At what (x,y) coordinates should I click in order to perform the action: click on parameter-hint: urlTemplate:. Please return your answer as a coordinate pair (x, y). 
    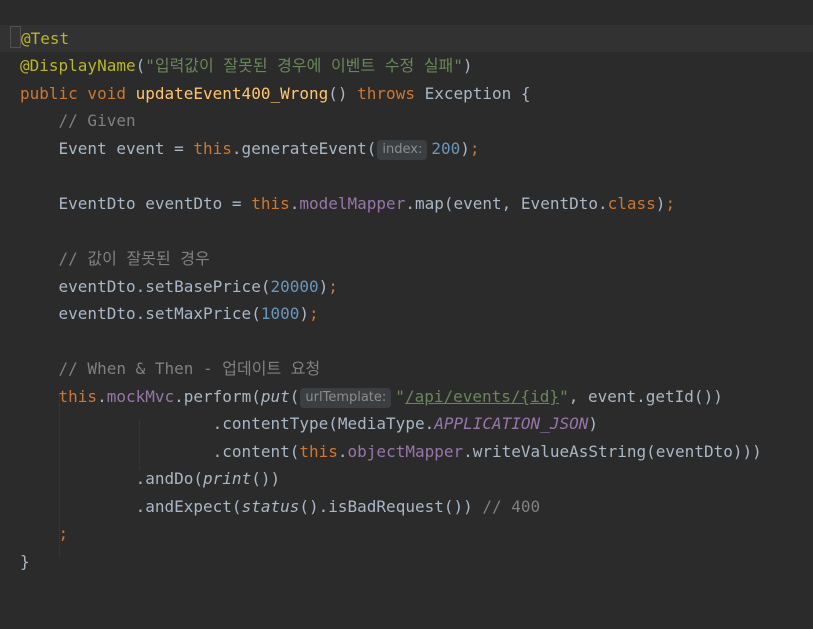
    Looking at the image, I should click on (346, 398).